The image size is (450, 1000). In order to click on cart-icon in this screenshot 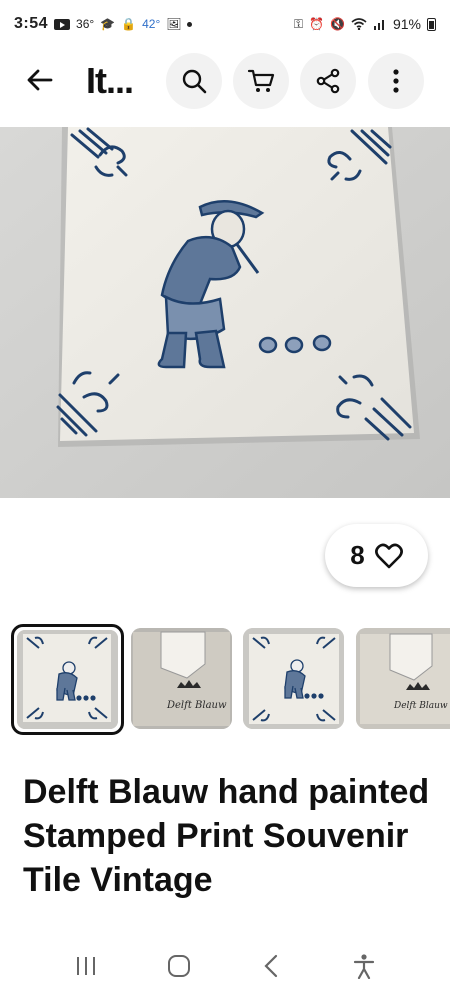, I will do `click(261, 80)`.